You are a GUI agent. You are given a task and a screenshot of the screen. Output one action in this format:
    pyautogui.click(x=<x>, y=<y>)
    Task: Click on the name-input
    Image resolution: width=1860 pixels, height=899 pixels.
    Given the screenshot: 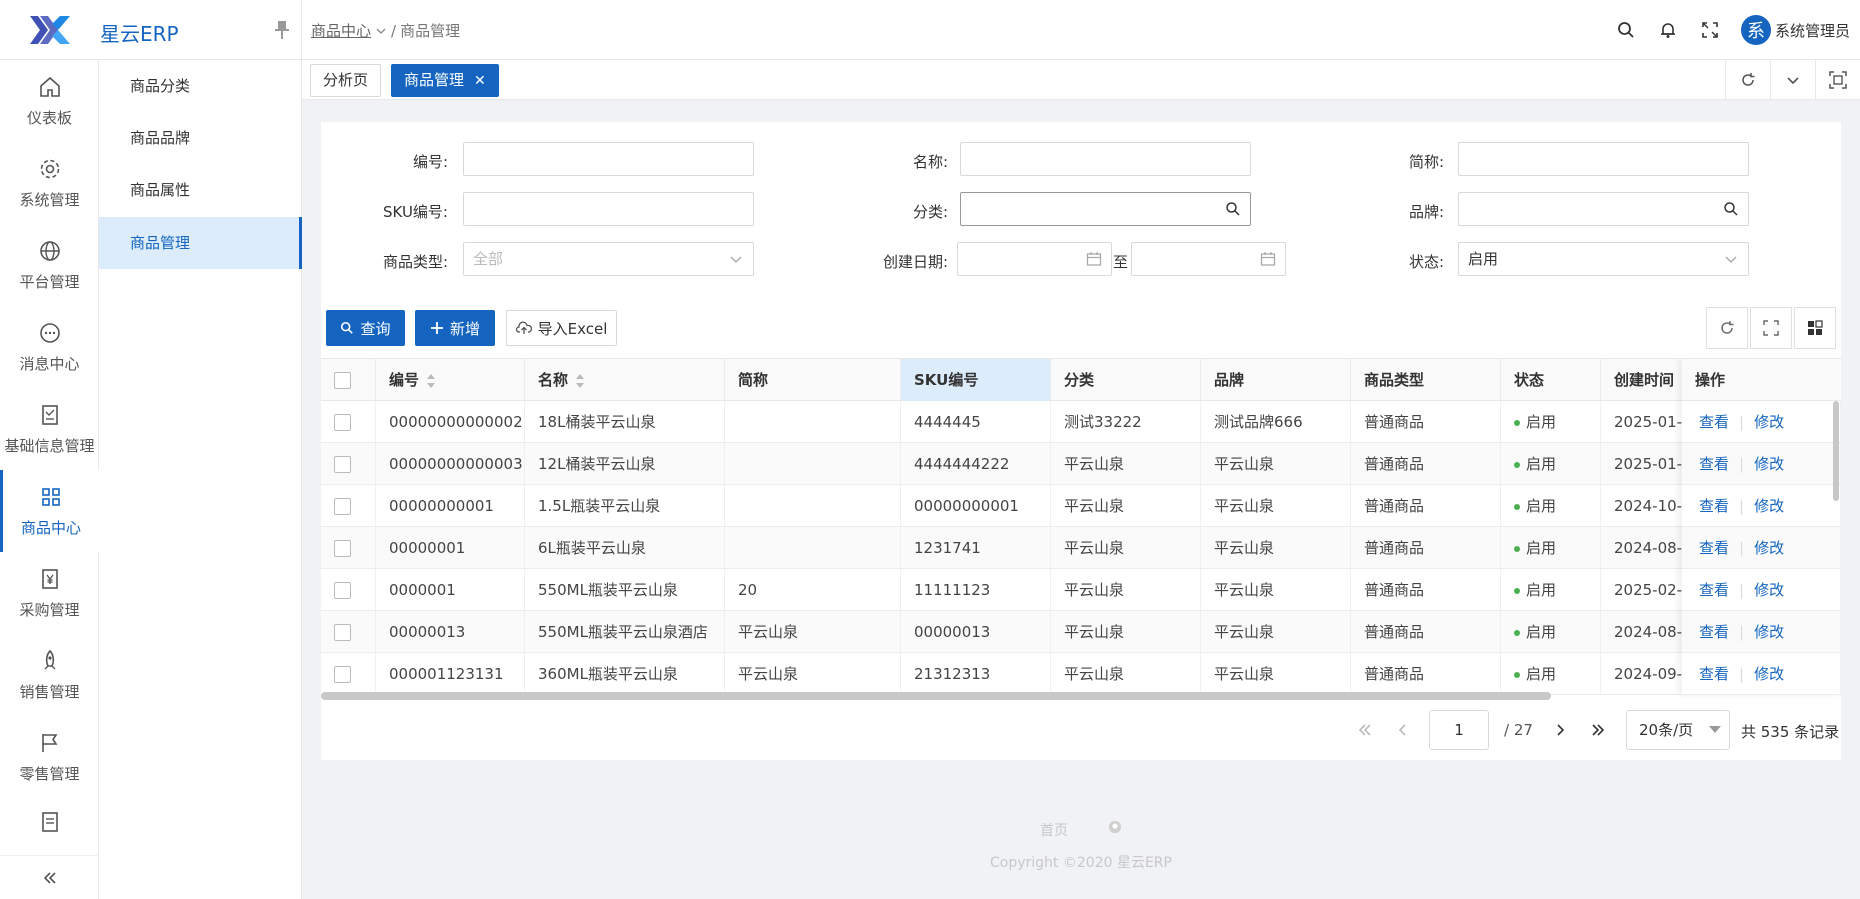 What is the action you would take?
    pyautogui.click(x=1105, y=159)
    